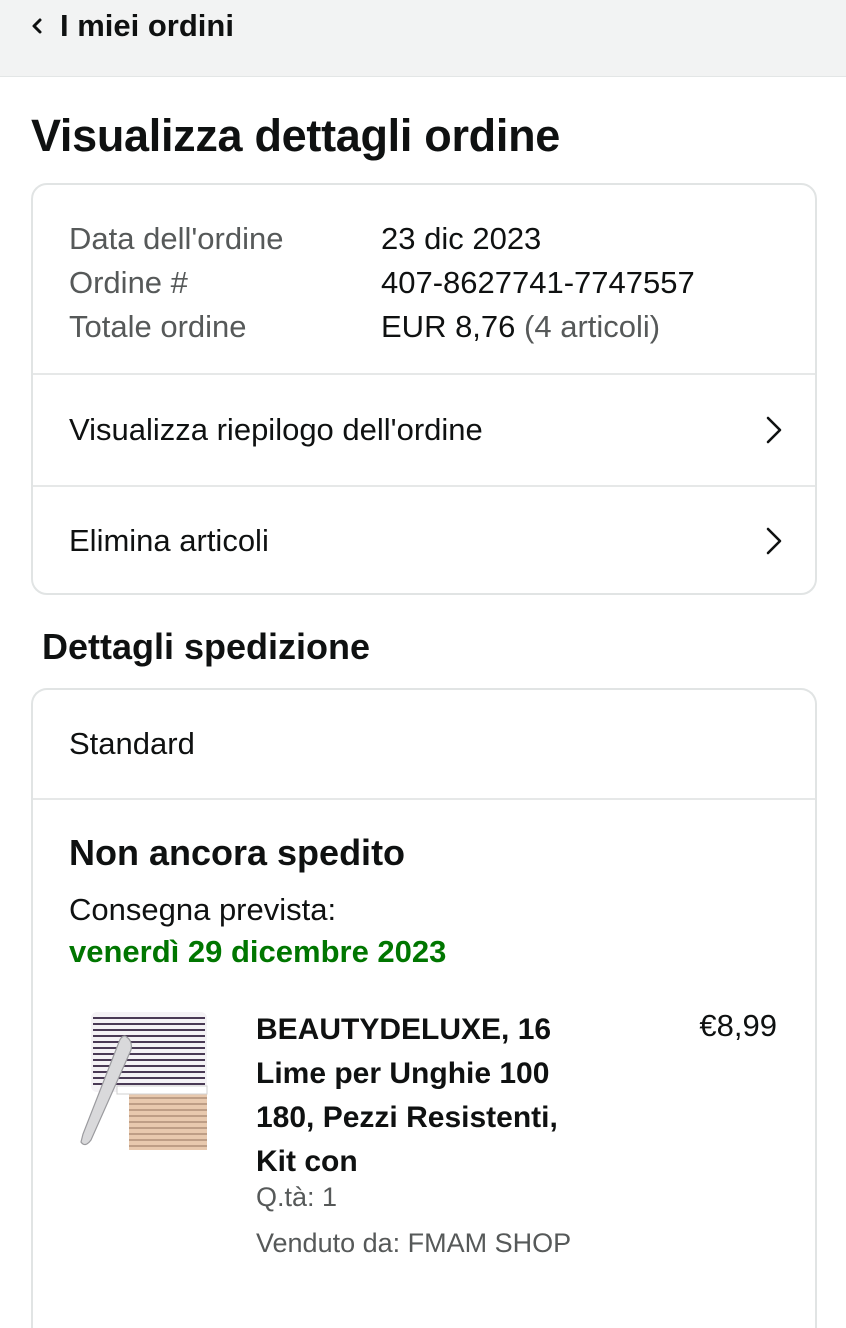 This screenshot has height=1328, width=846. Describe the element at coordinates (158, 326) in the screenshot. I see `order-total-label: Totale ordine` at that location.